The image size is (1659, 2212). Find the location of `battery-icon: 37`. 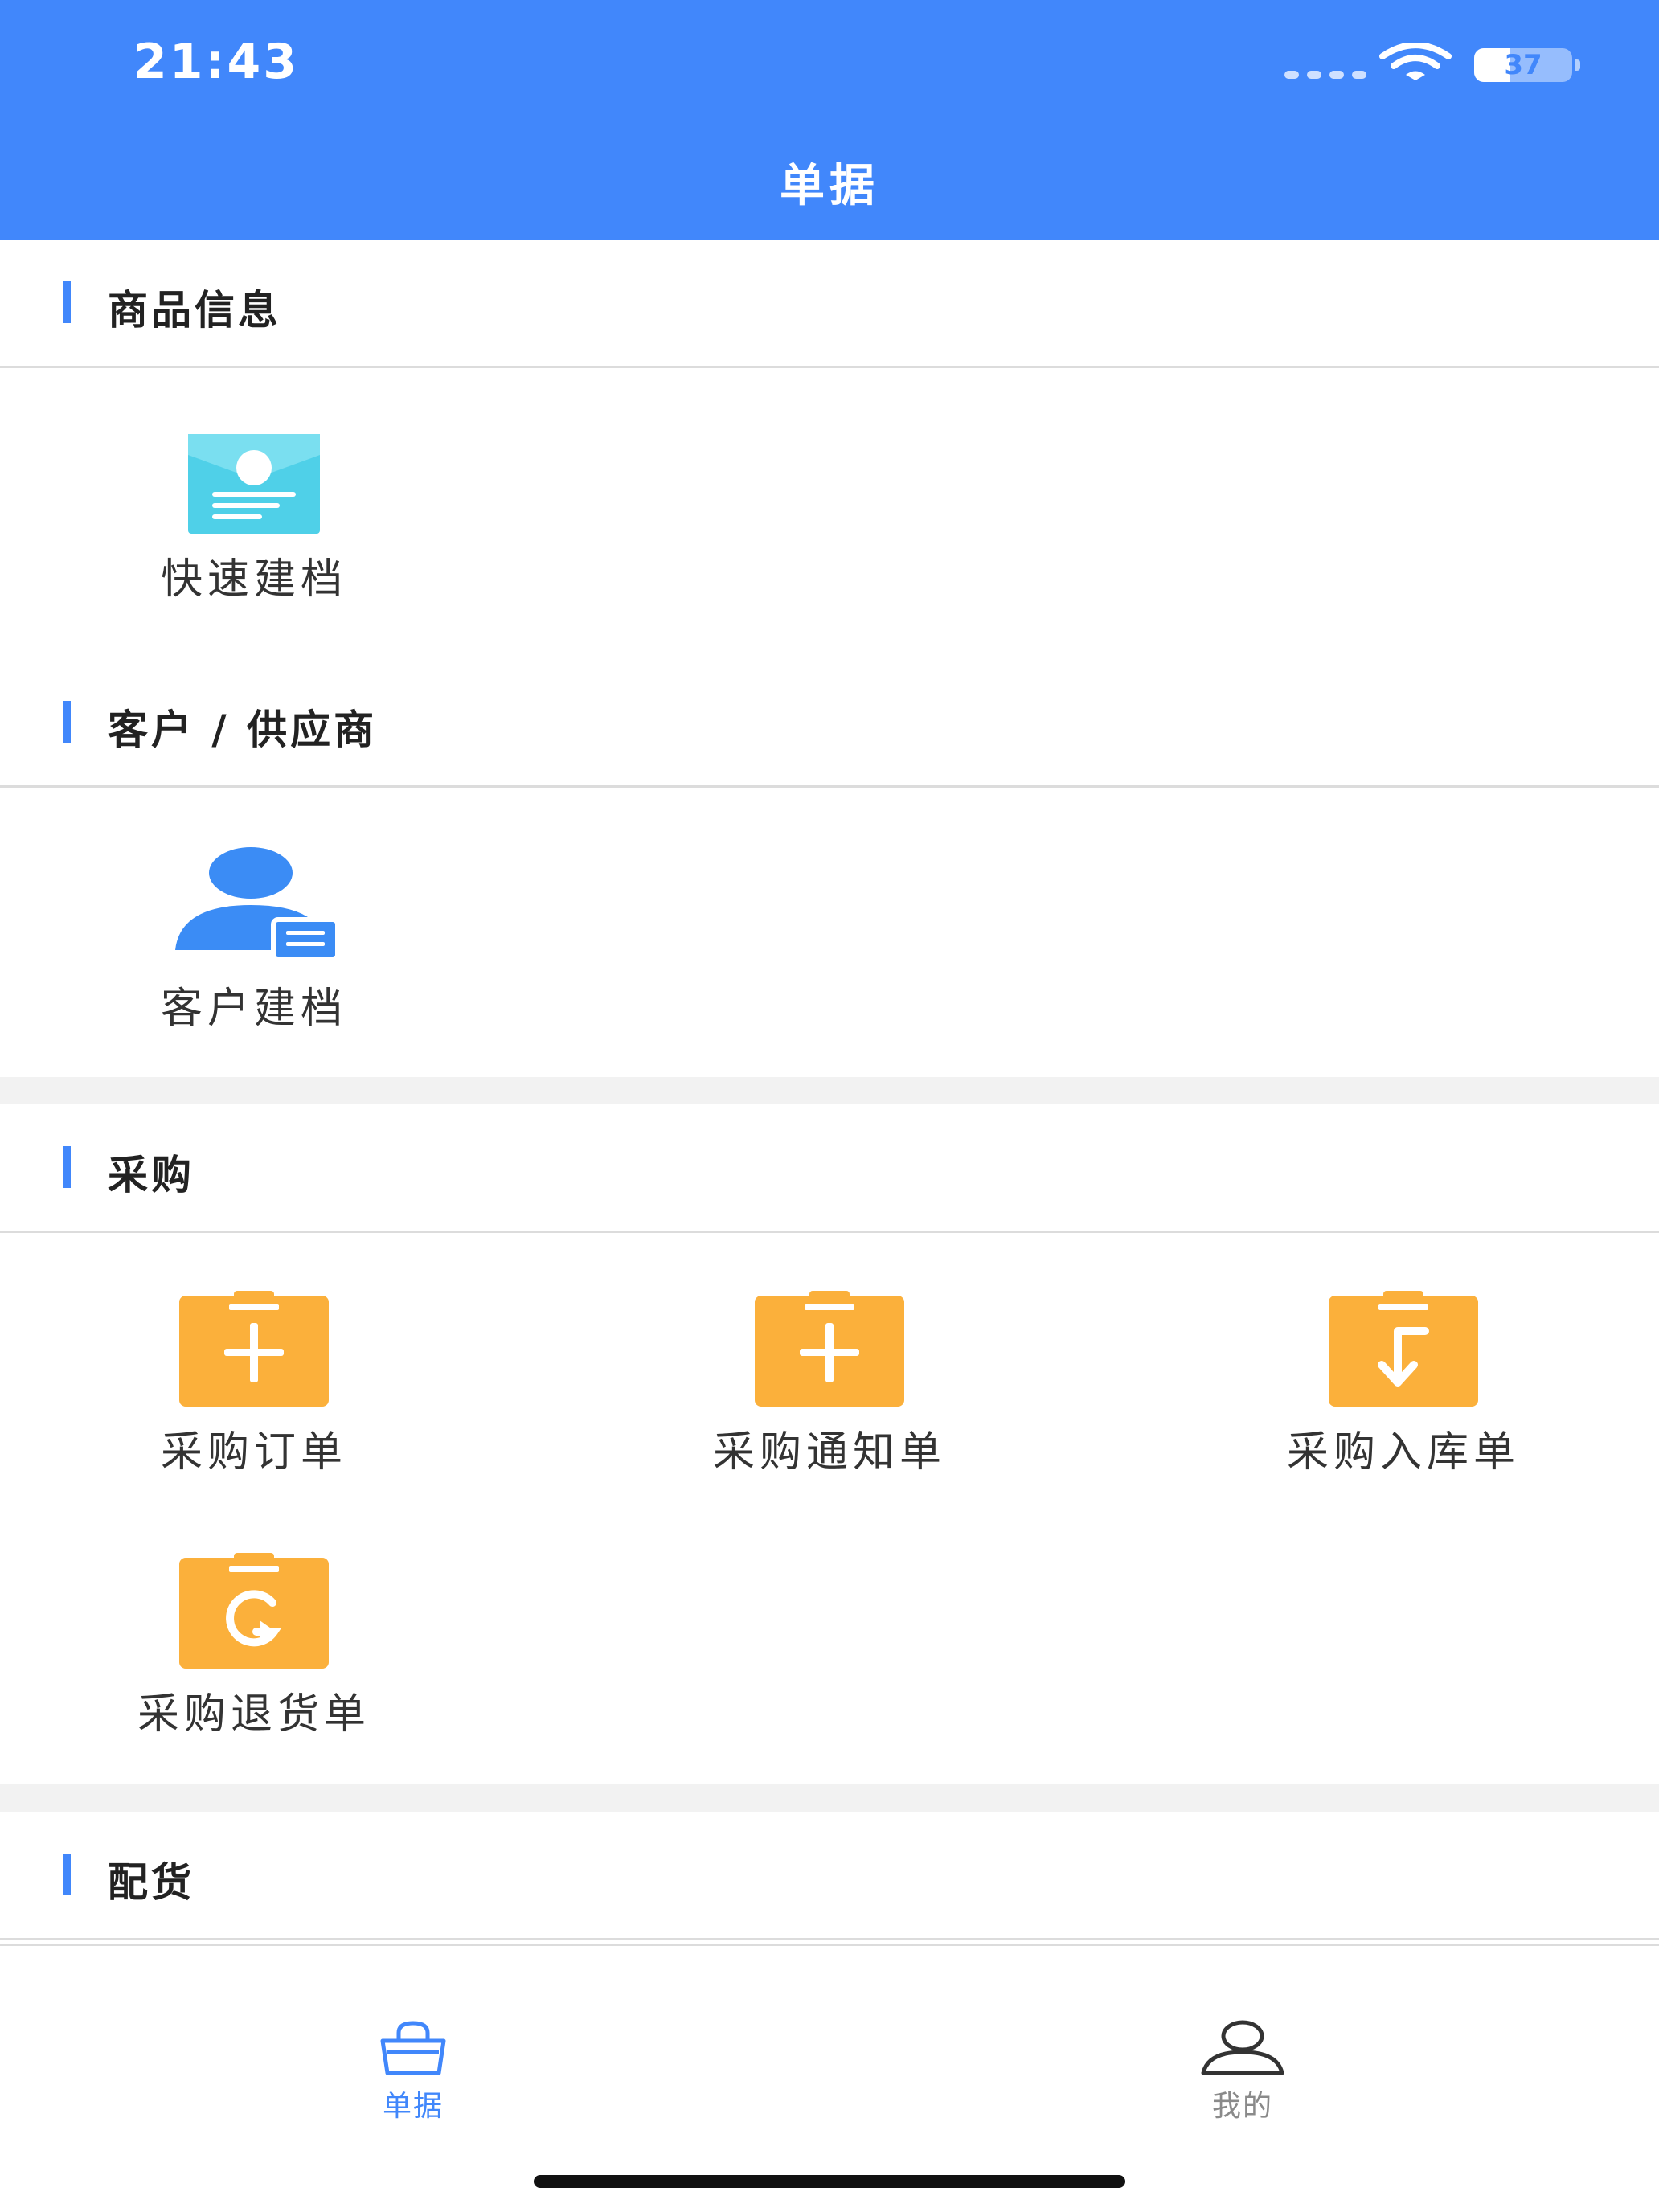

battery-icon: 37 is located at coordinates (1528, 65).